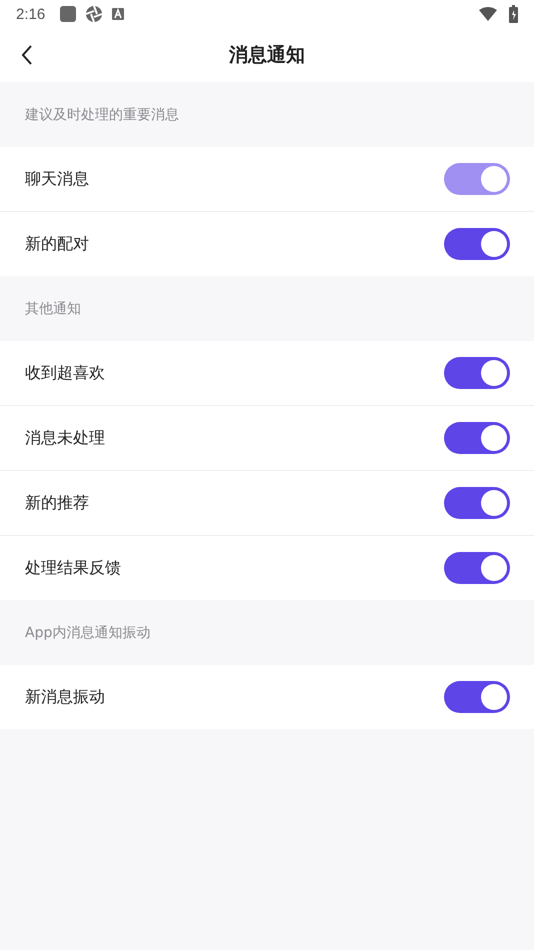 This screenshot has width=534, height=950. Describe the element at coordinates (94, 14) in the screenshot. I see `aperture-icon` at that location.